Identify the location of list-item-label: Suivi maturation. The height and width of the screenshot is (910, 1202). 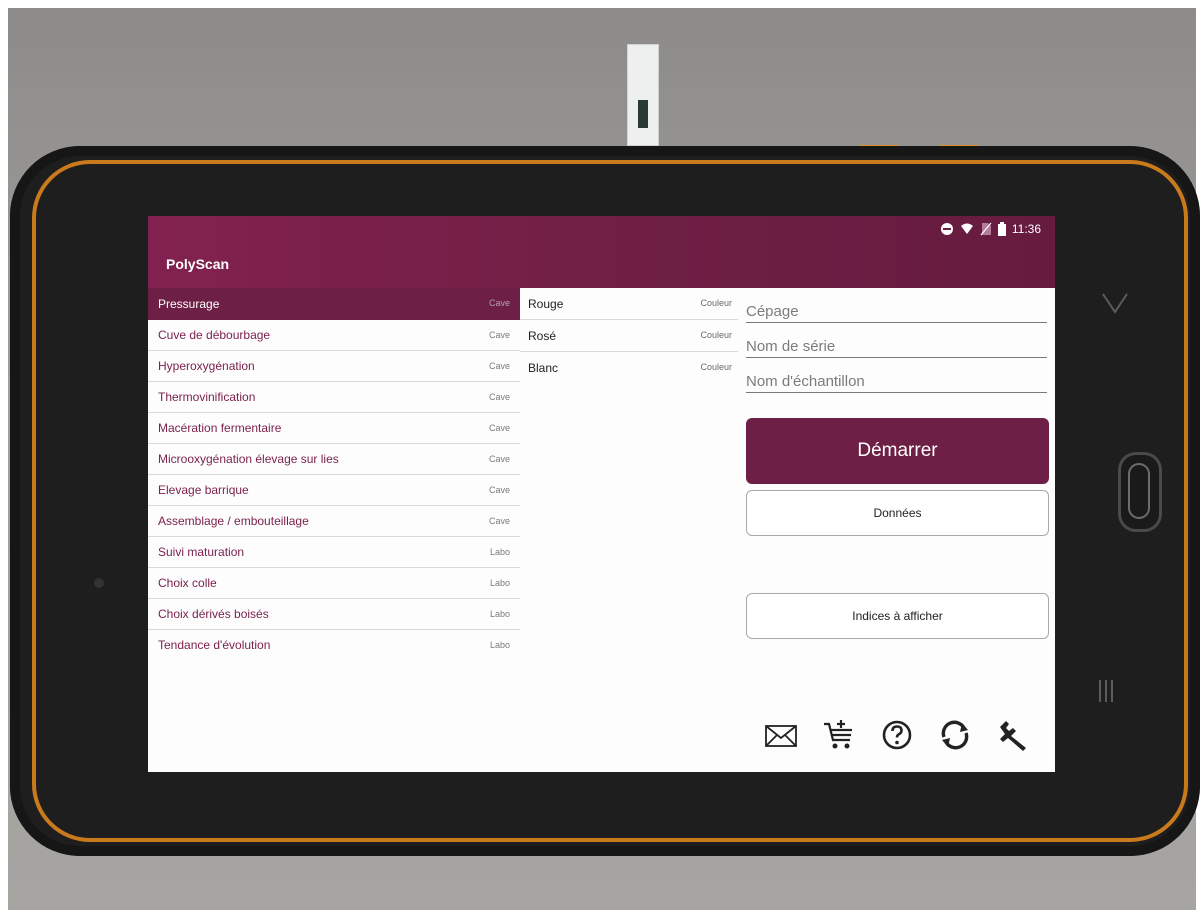
(201, 552).